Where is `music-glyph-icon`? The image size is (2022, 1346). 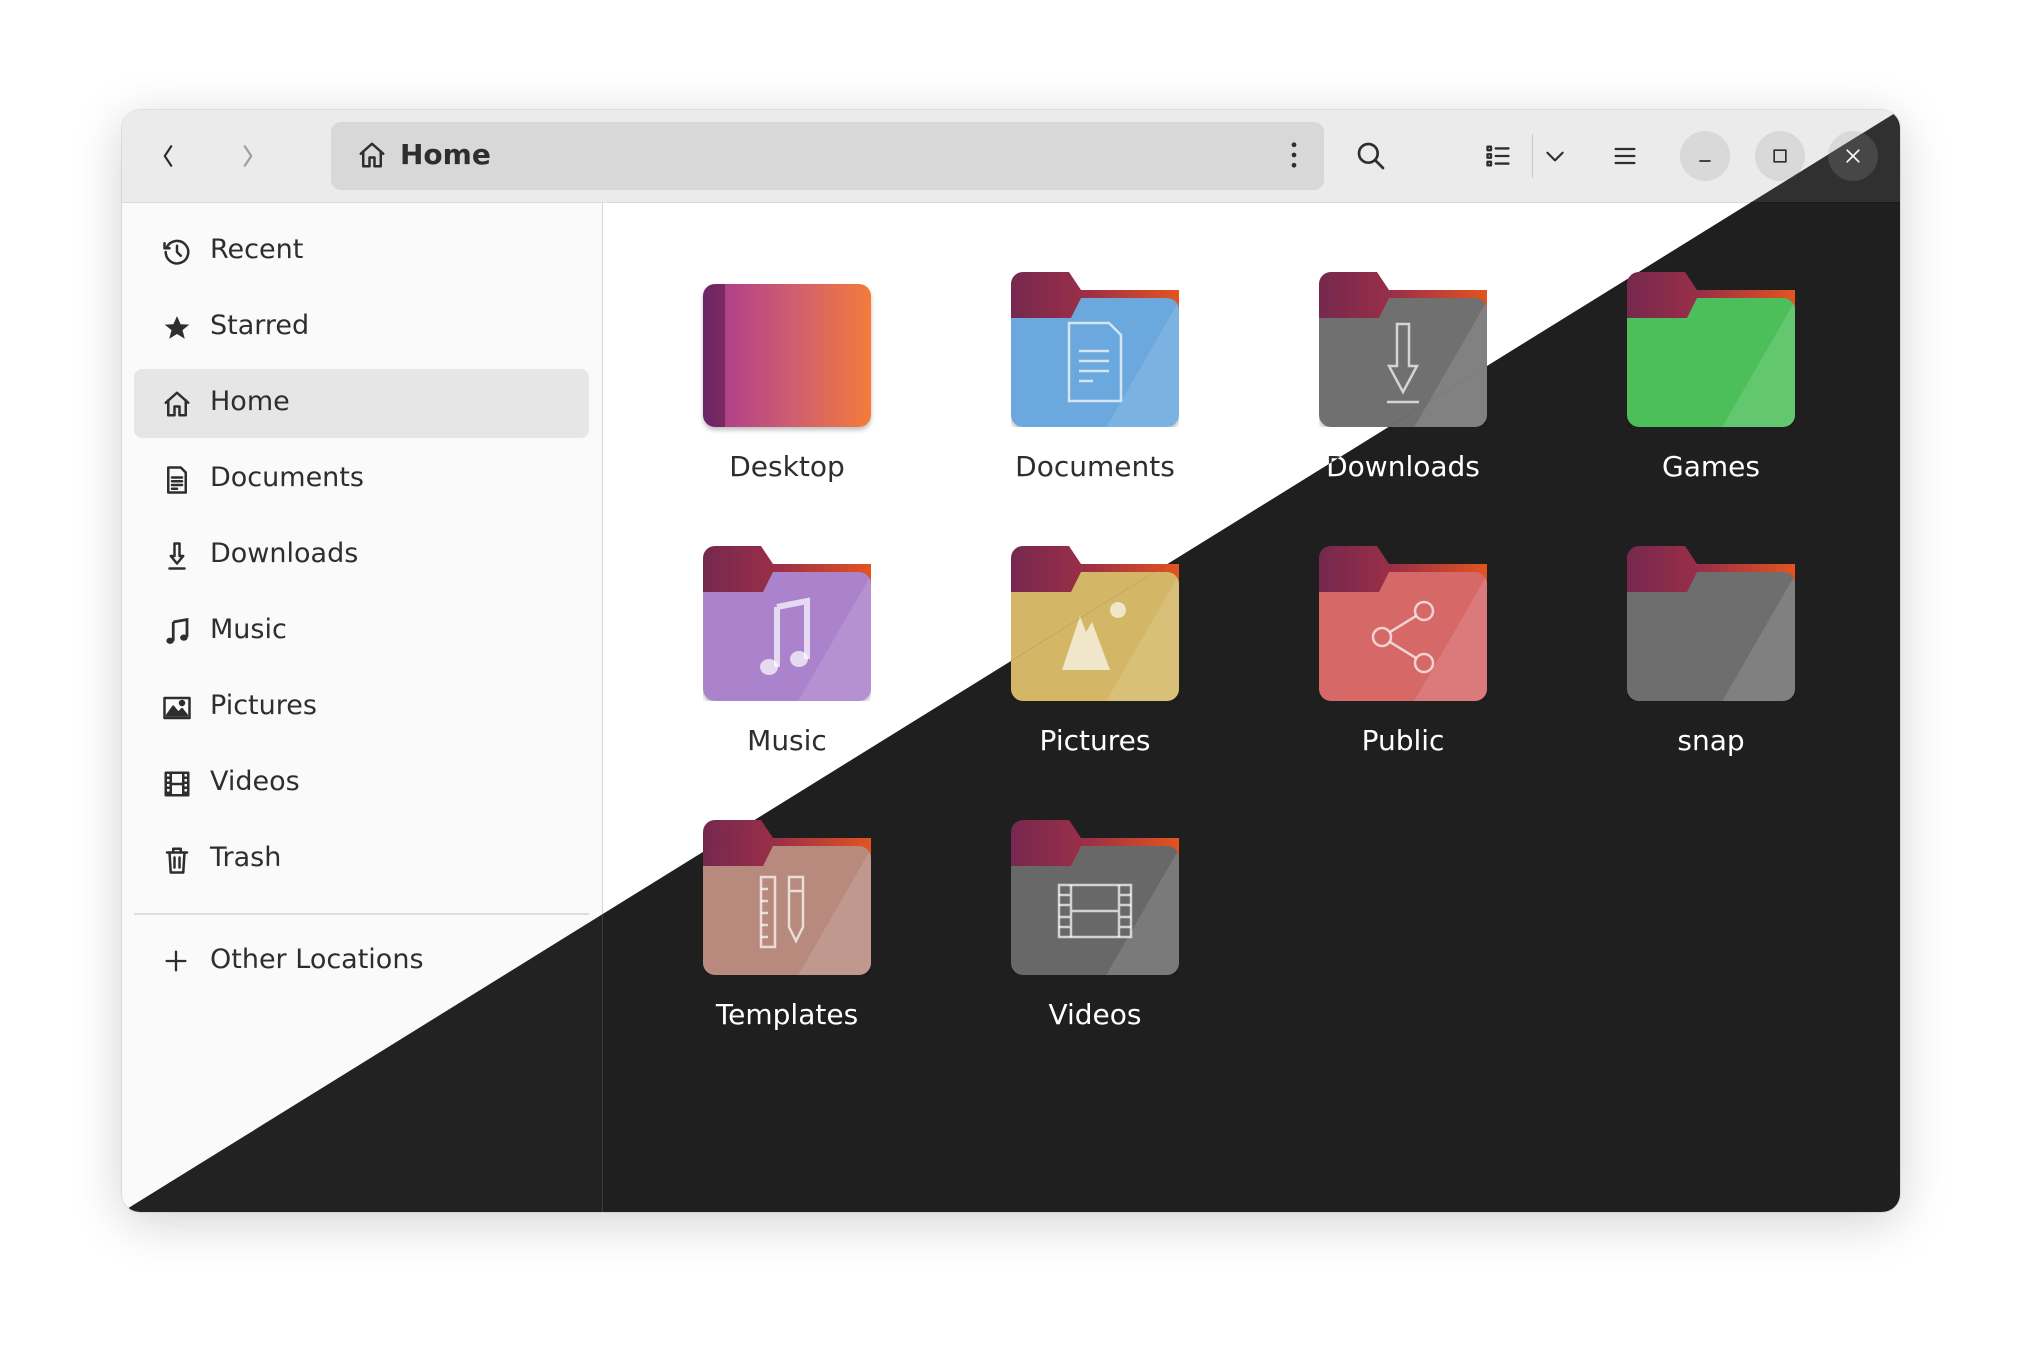
music-glyph-icon is located at coordinates (787, 636).